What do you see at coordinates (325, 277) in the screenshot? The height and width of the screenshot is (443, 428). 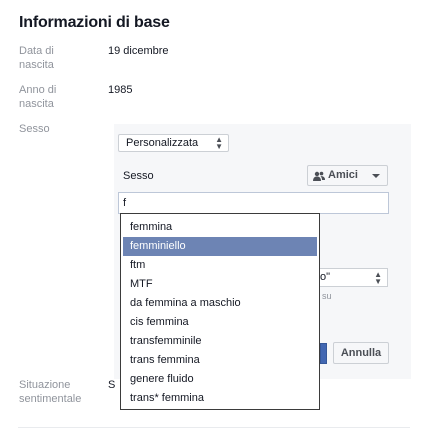 I see `partially-hidden-select-value: o"` at bounding box center [325, 277].